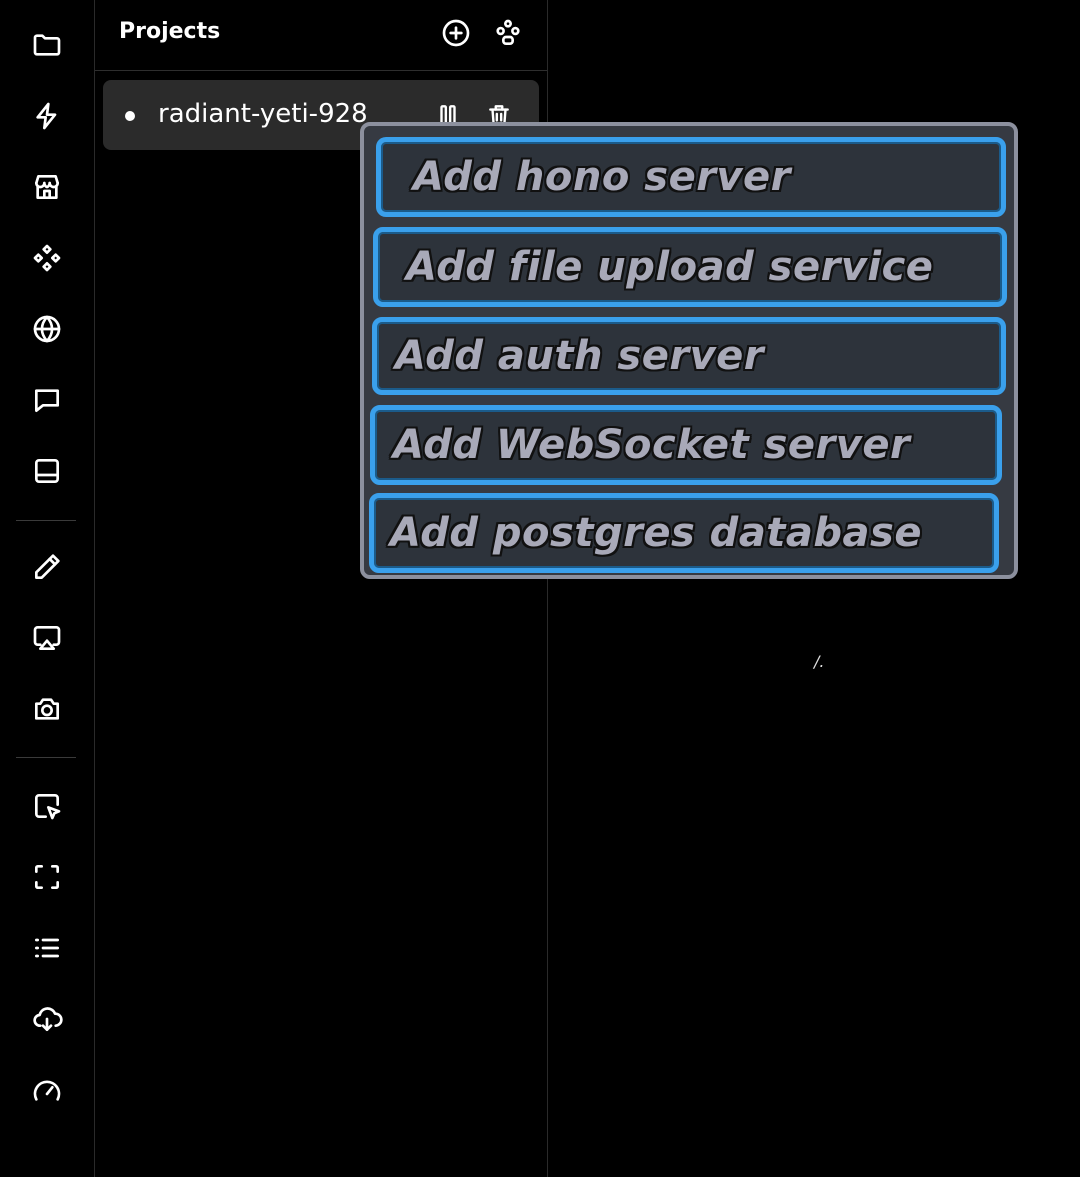  I want to click on list-icon, so click(47, 948).